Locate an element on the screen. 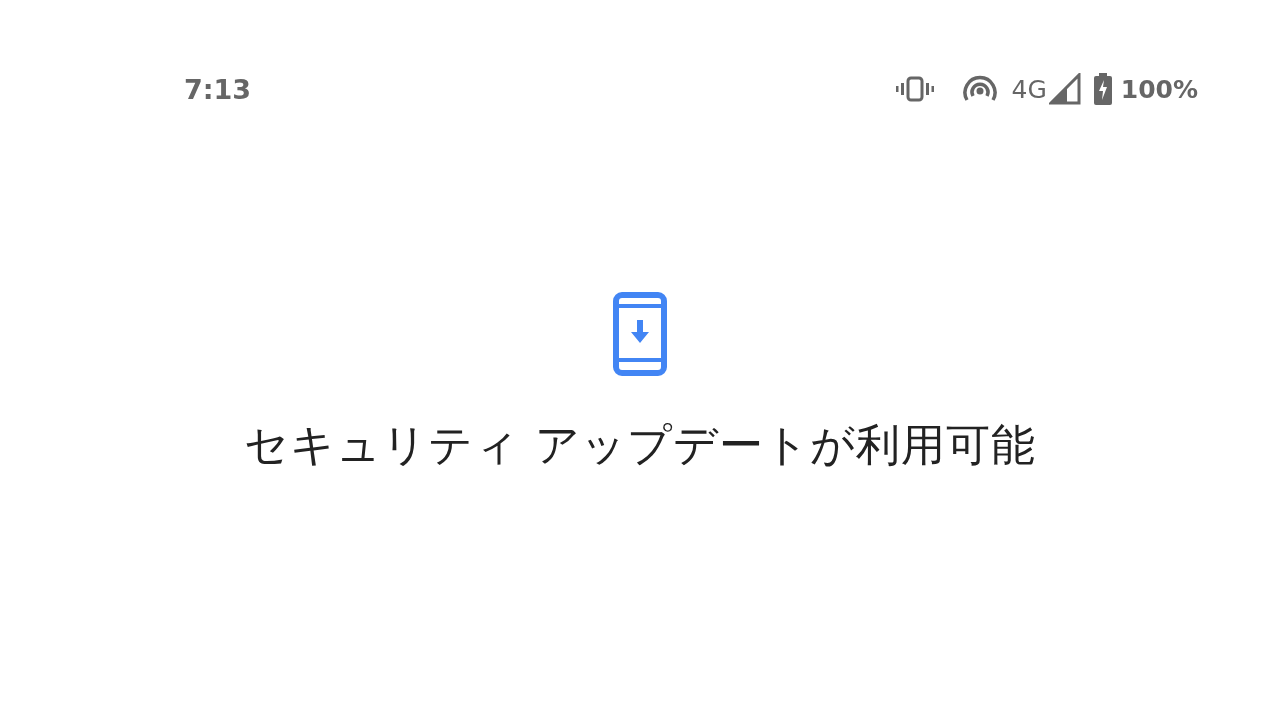 The height and width of the screenshot is (720, 1280). update-title: セキュリティ アップデートが利用可能 is located at coordinates (640, 445).